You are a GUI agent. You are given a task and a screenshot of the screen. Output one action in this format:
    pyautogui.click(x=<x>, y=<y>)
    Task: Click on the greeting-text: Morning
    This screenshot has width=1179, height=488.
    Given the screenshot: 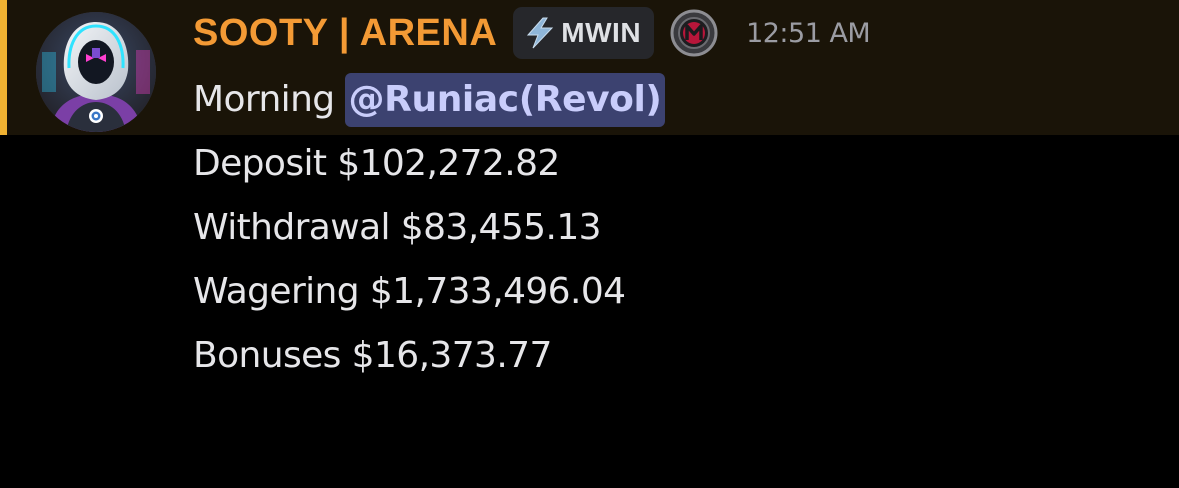 What is the action you would take?
    pyautogui.click(x=264, y=99)
    